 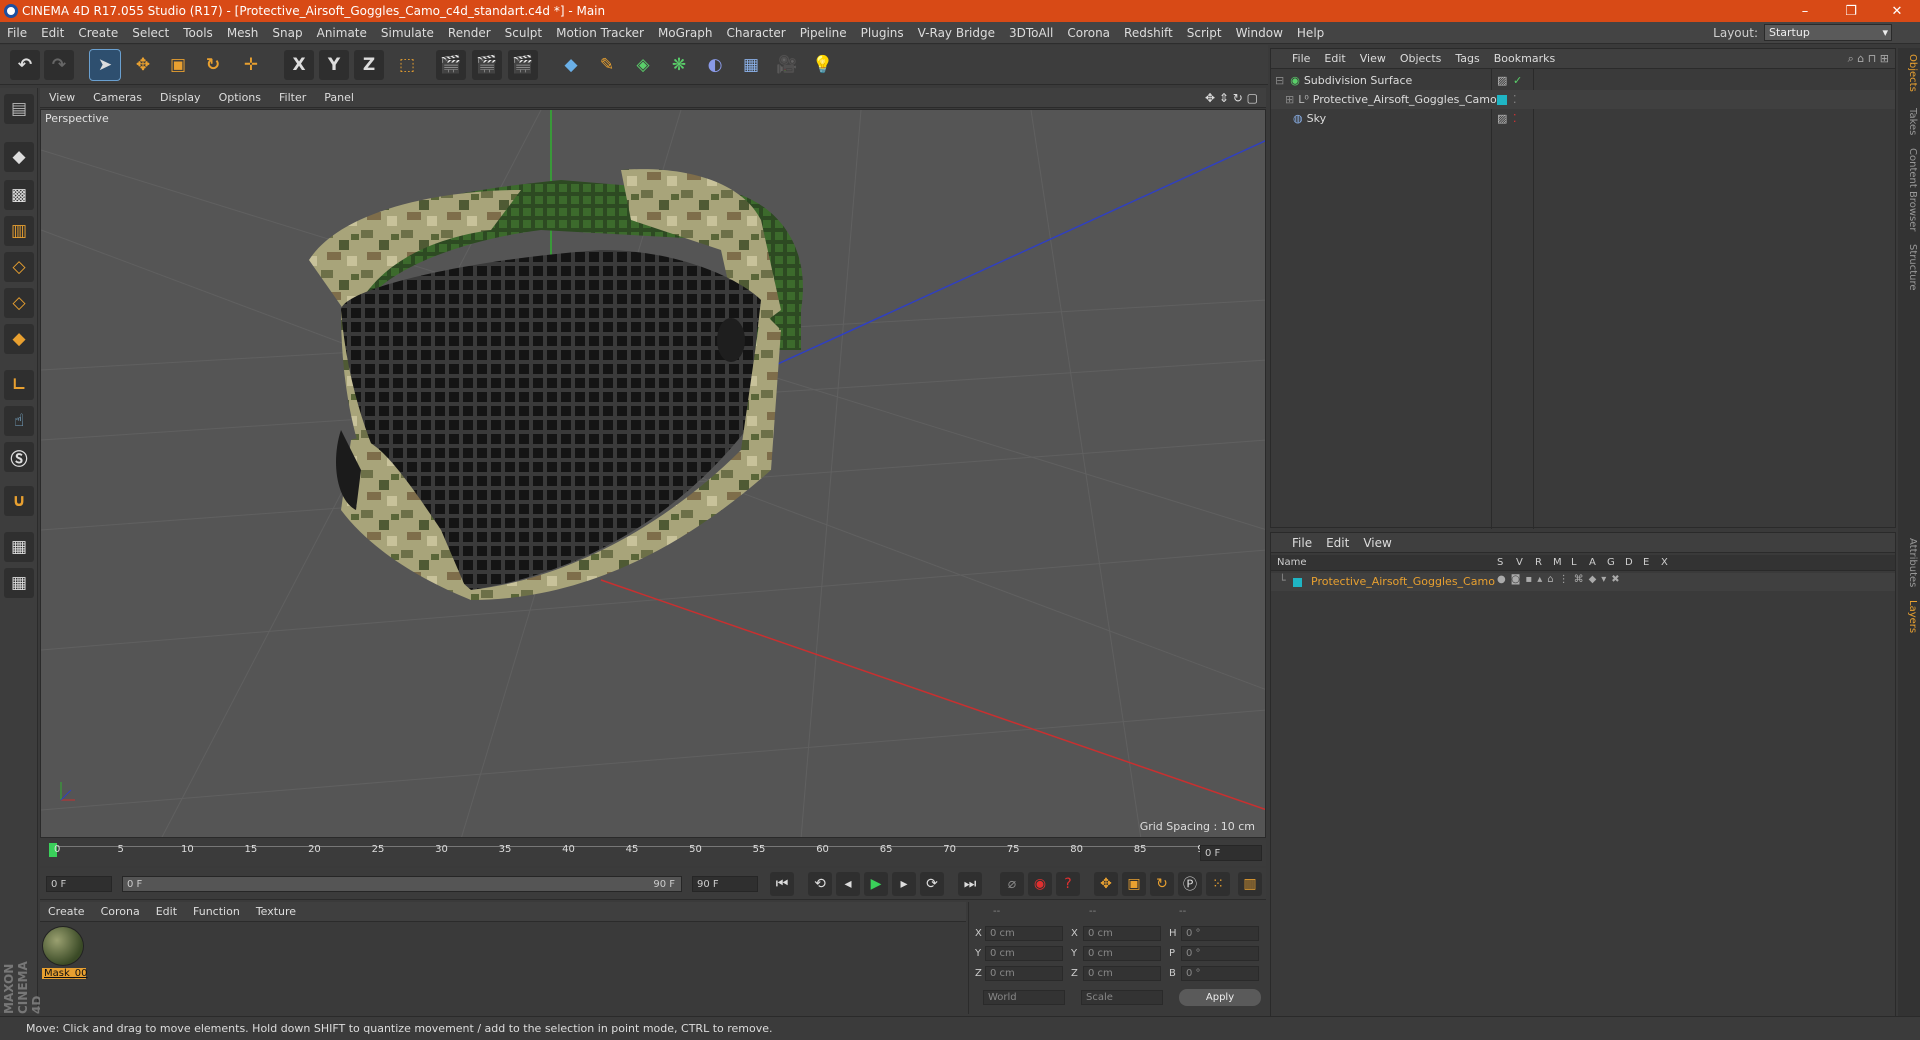 I want to click on menu-create: Create, so click(x=98, y=33).